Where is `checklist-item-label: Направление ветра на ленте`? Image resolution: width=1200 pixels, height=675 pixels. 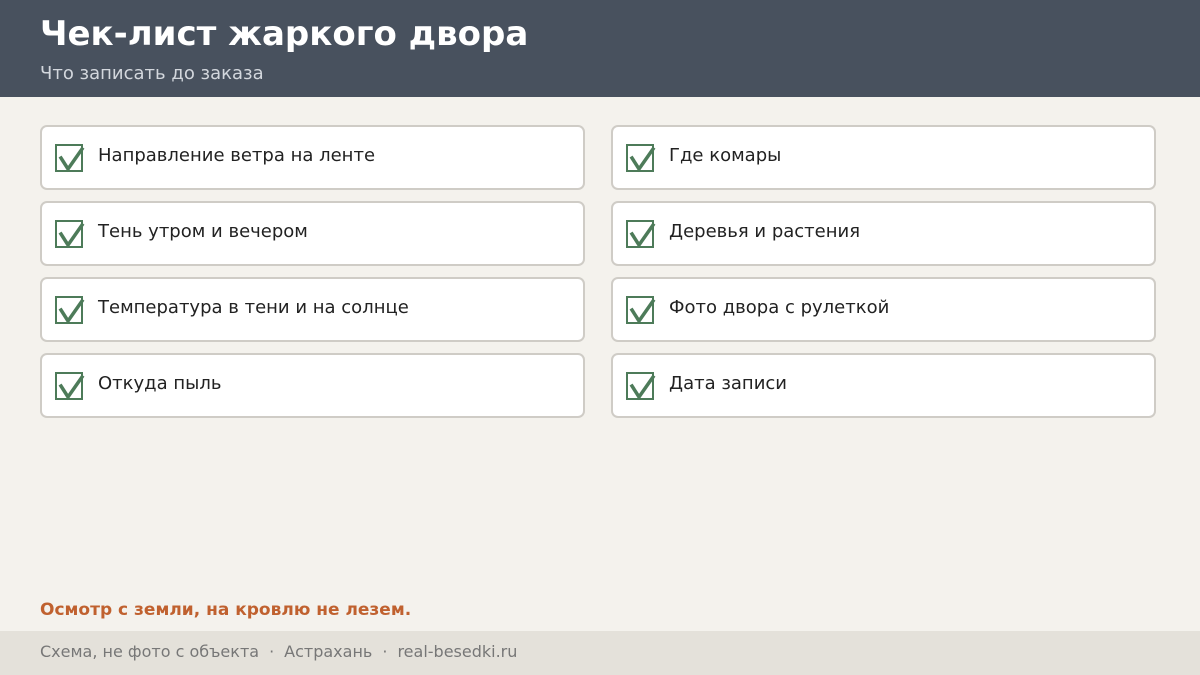
checklist-item-label: Направление ветра на ленте is located at coordinates (237, 155).